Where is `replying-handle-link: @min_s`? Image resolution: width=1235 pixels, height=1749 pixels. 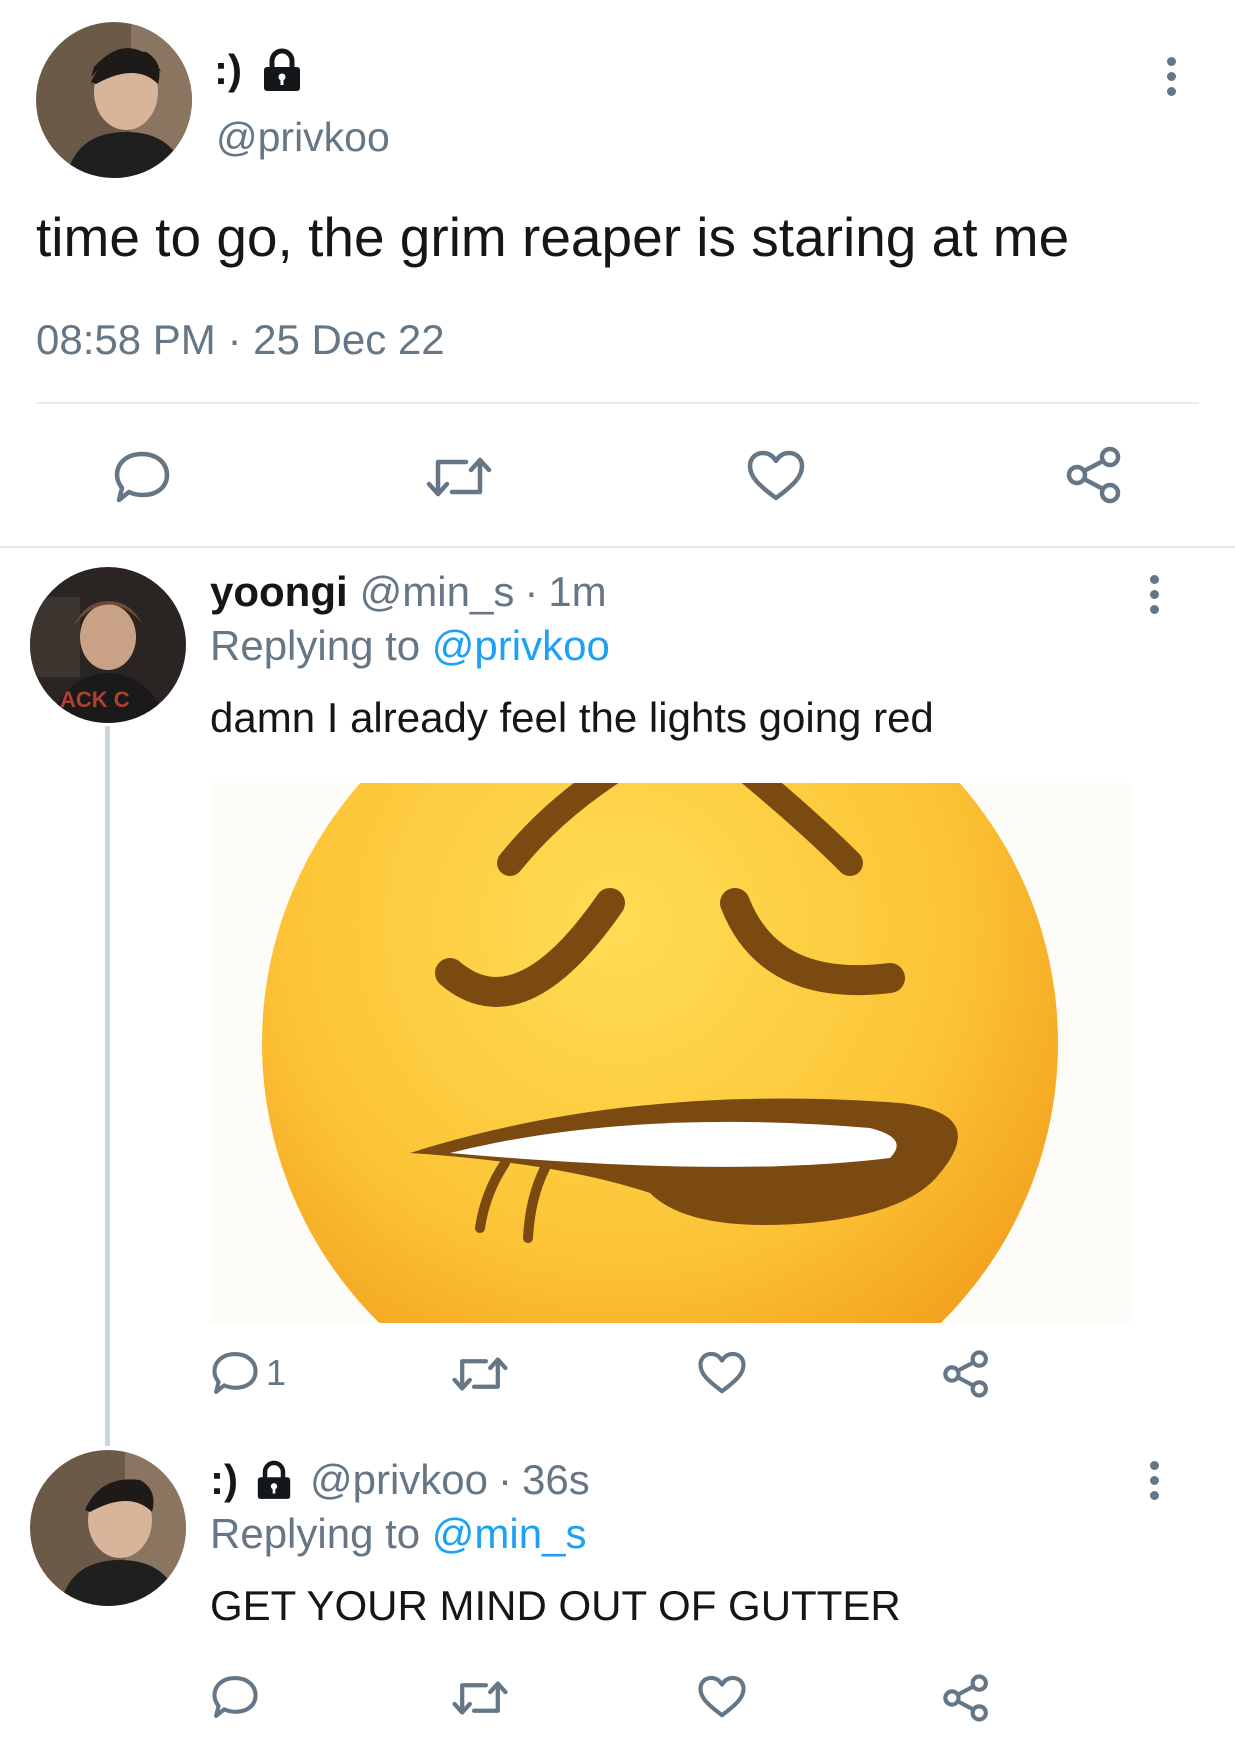 replying-handle-link: @min_s is located at coordinates (509, 1533).